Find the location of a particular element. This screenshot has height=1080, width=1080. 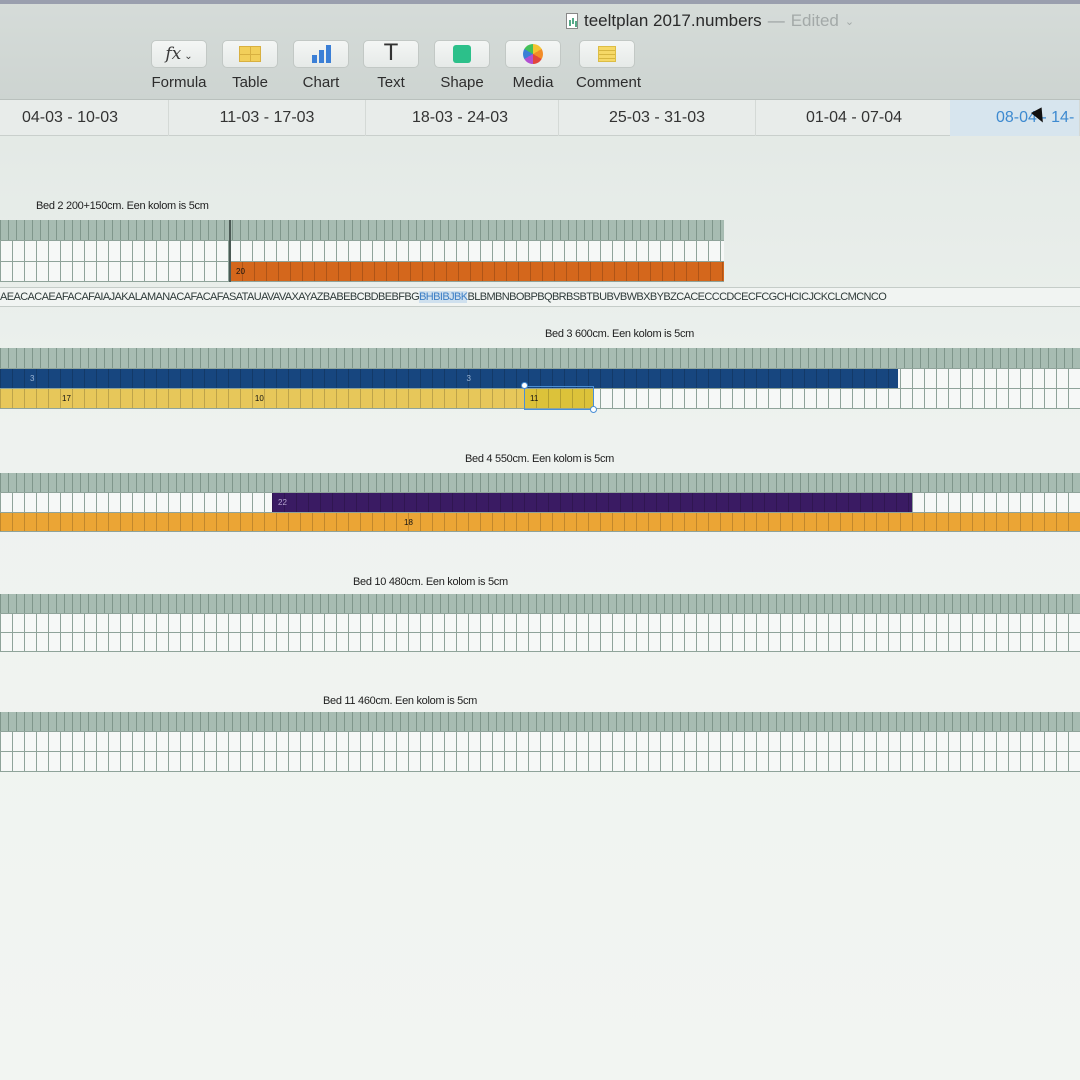

media-button: Media is located at coordinates (533, 65).